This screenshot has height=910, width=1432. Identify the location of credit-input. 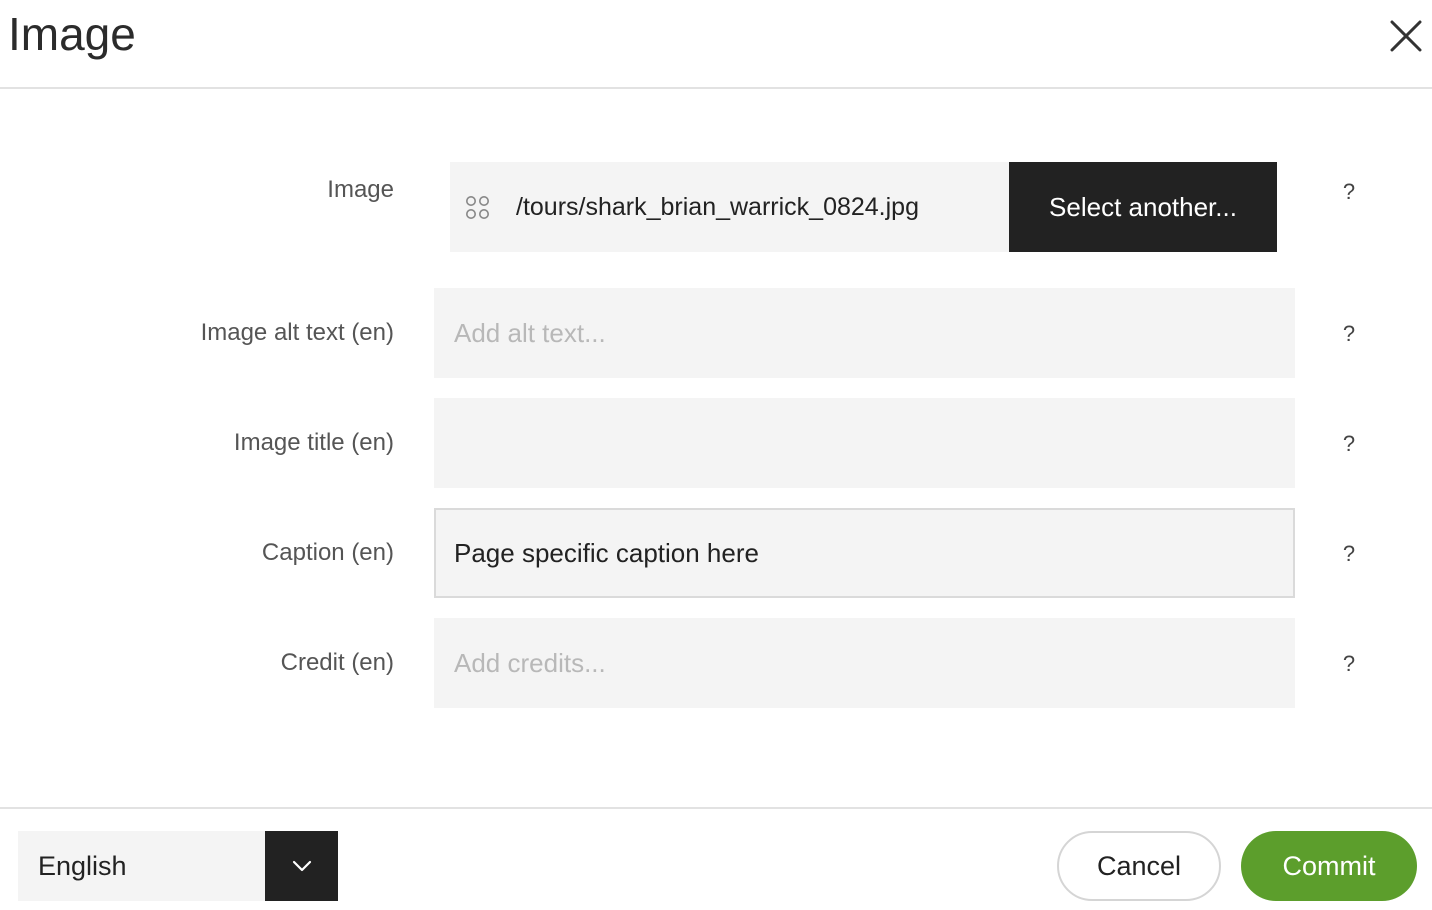
(864, 663).